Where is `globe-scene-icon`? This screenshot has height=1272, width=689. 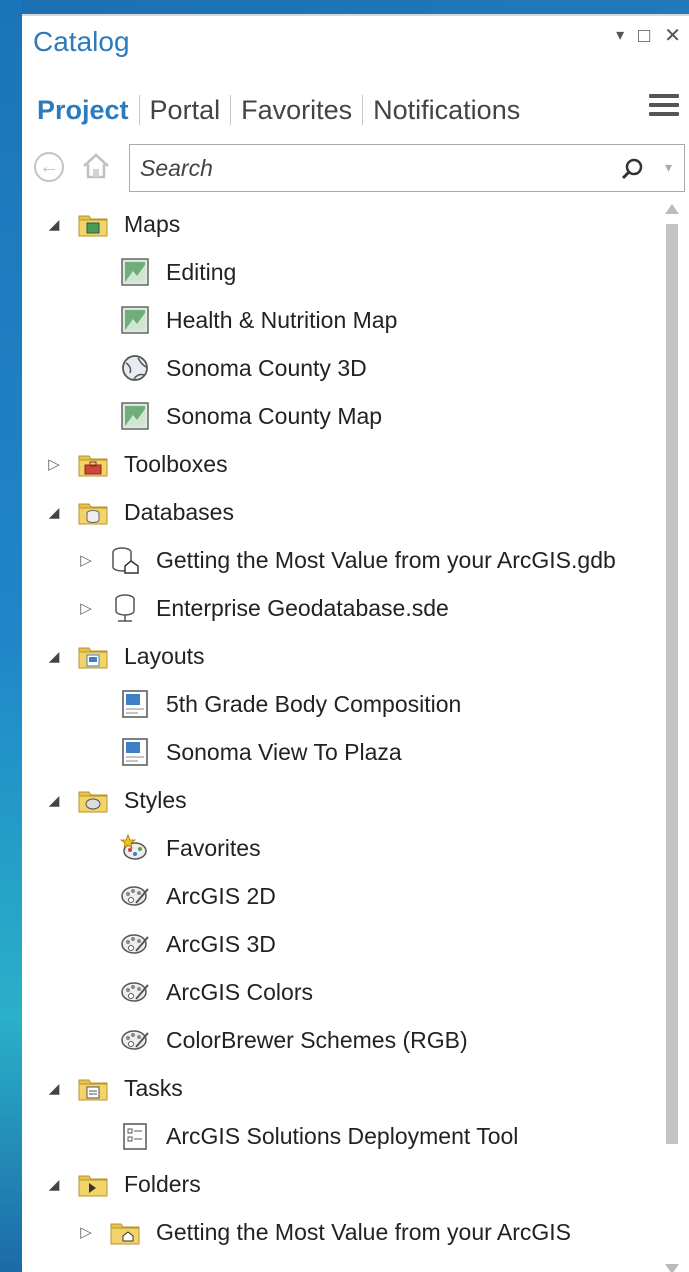 globe-scene-icon is located at coordinates (135, 368).